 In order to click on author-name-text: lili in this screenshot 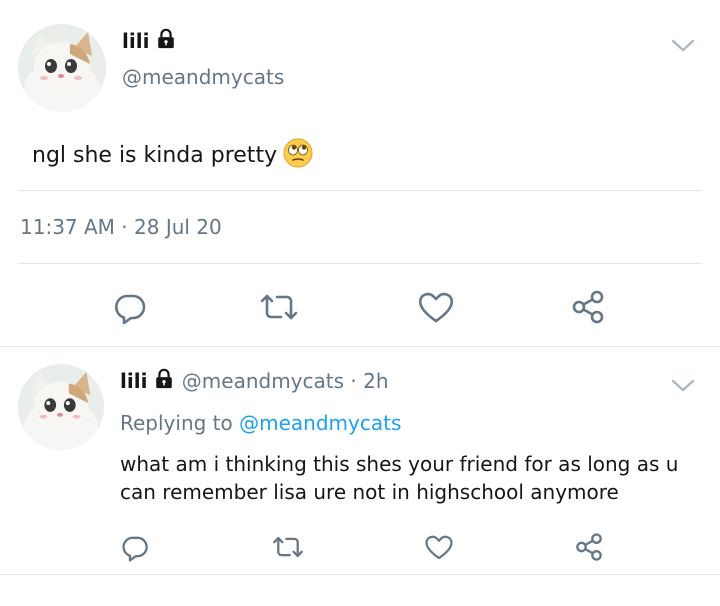, I will do `click(135, 41)`.